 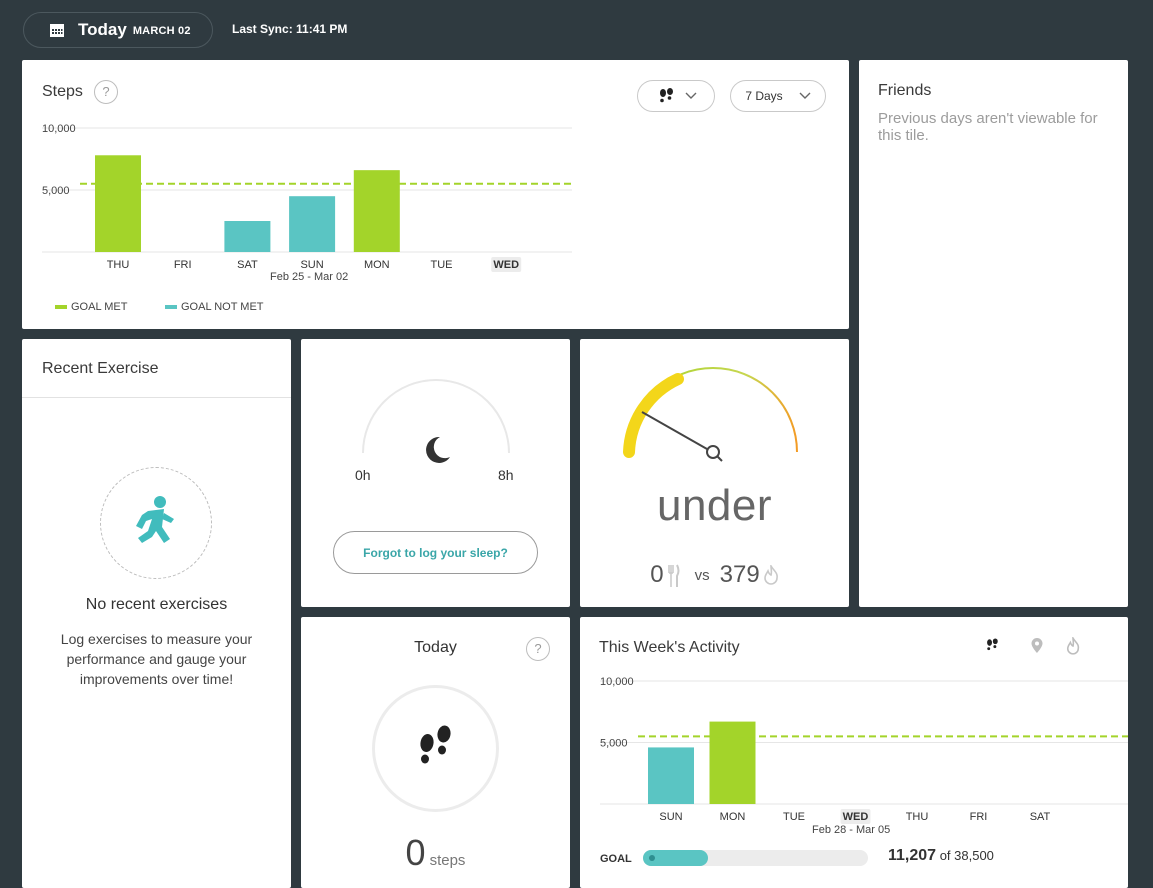 I want to click on location-pin-icon, so click(x=1037, y=646).